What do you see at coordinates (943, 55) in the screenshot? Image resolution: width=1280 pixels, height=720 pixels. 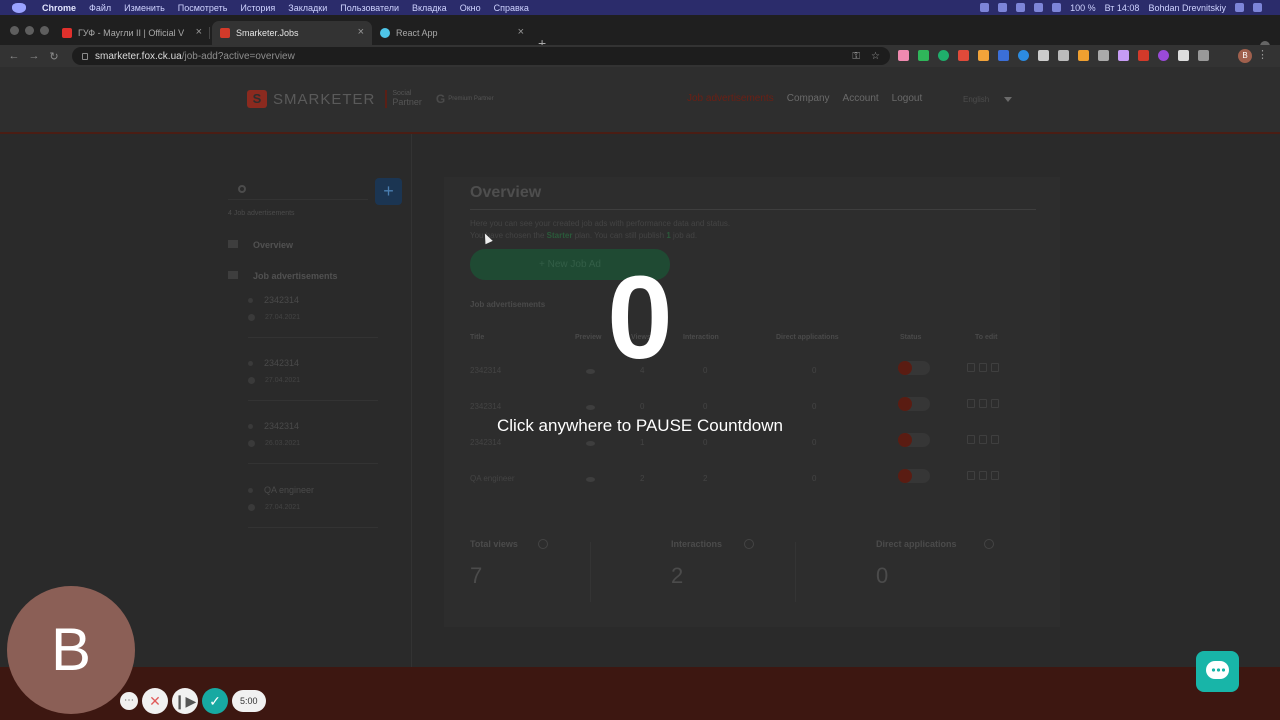 I see `grammarly-icon` at bounding box center [943, 55].